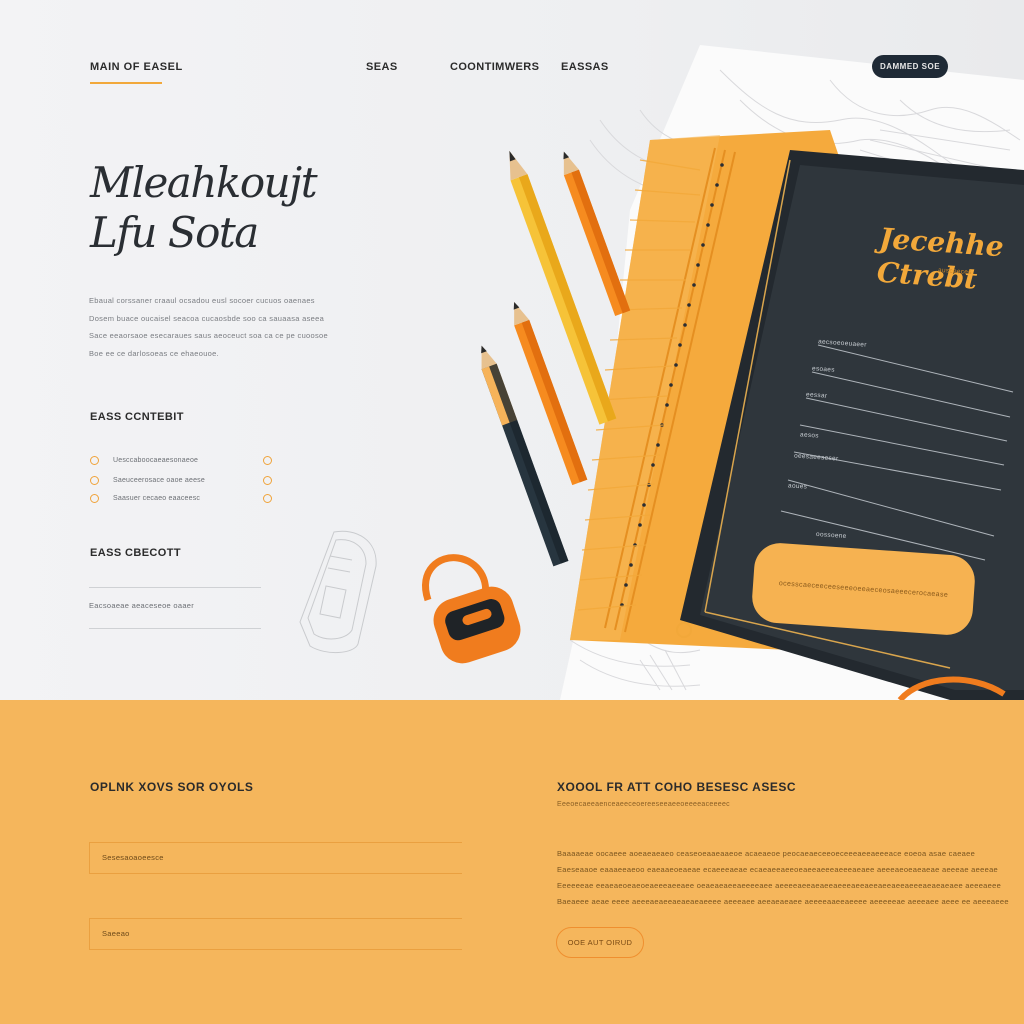 This screenshot has height=1024, width=1024. Describe the element at coordinates (585, 67) in the screenshot. I see `nav-link-3: EASSAS` at that location.